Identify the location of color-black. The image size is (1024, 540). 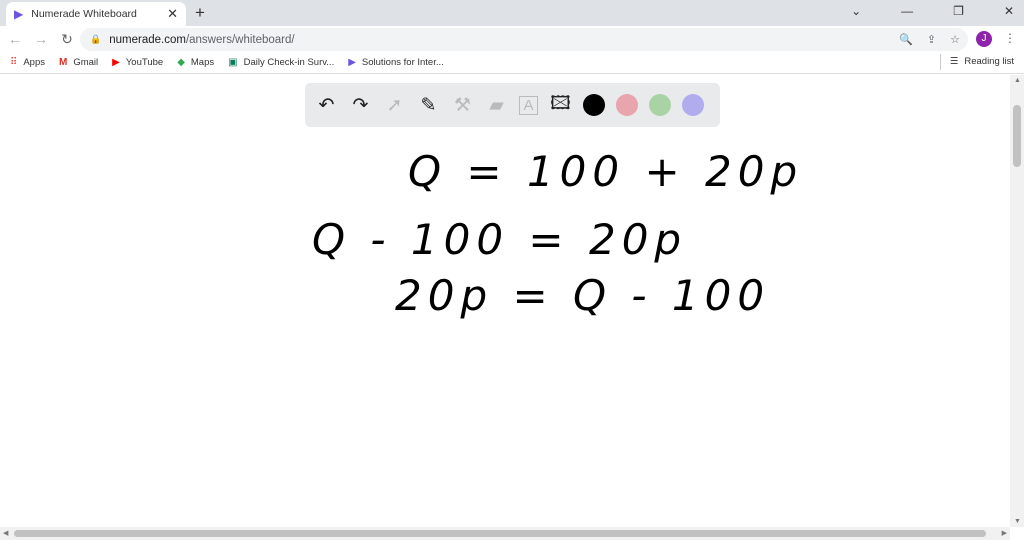
(594, 105).